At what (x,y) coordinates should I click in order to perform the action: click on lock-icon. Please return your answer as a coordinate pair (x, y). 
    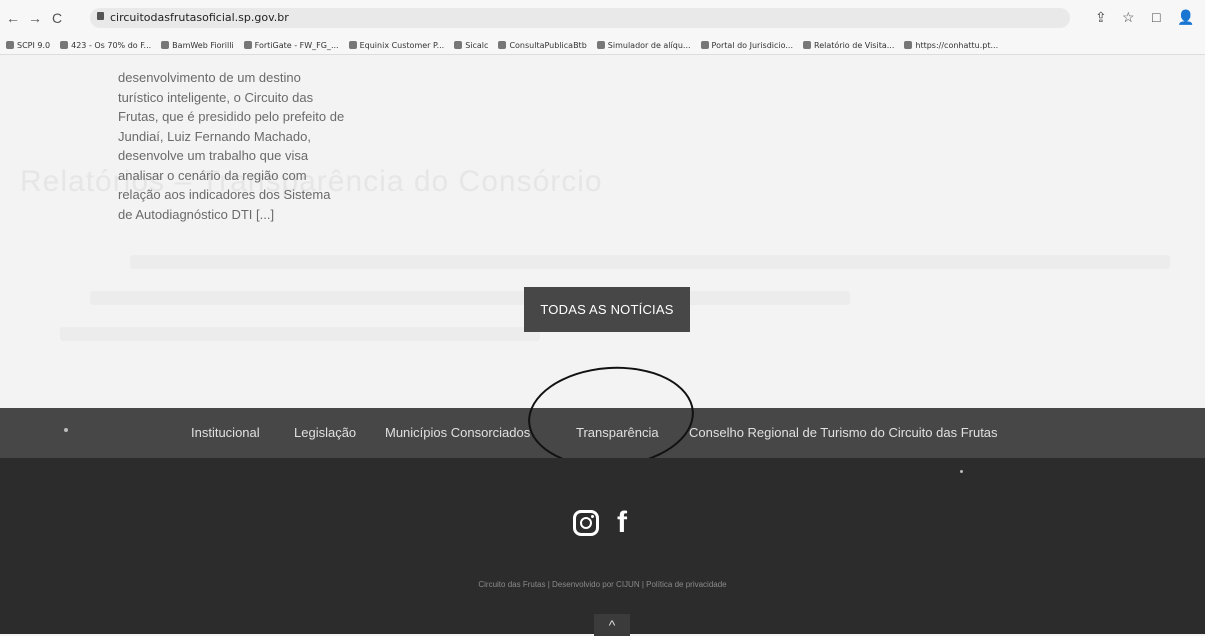
    Looking at the image, I should click on (100, 16).